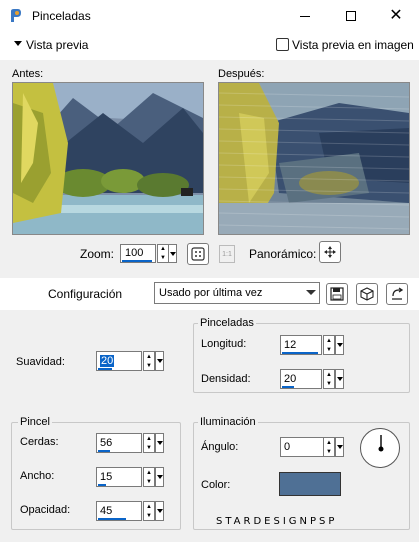 The height and width of the screenshot is (542, 419). I want to click on close-button: ✕, so click(396, 16).